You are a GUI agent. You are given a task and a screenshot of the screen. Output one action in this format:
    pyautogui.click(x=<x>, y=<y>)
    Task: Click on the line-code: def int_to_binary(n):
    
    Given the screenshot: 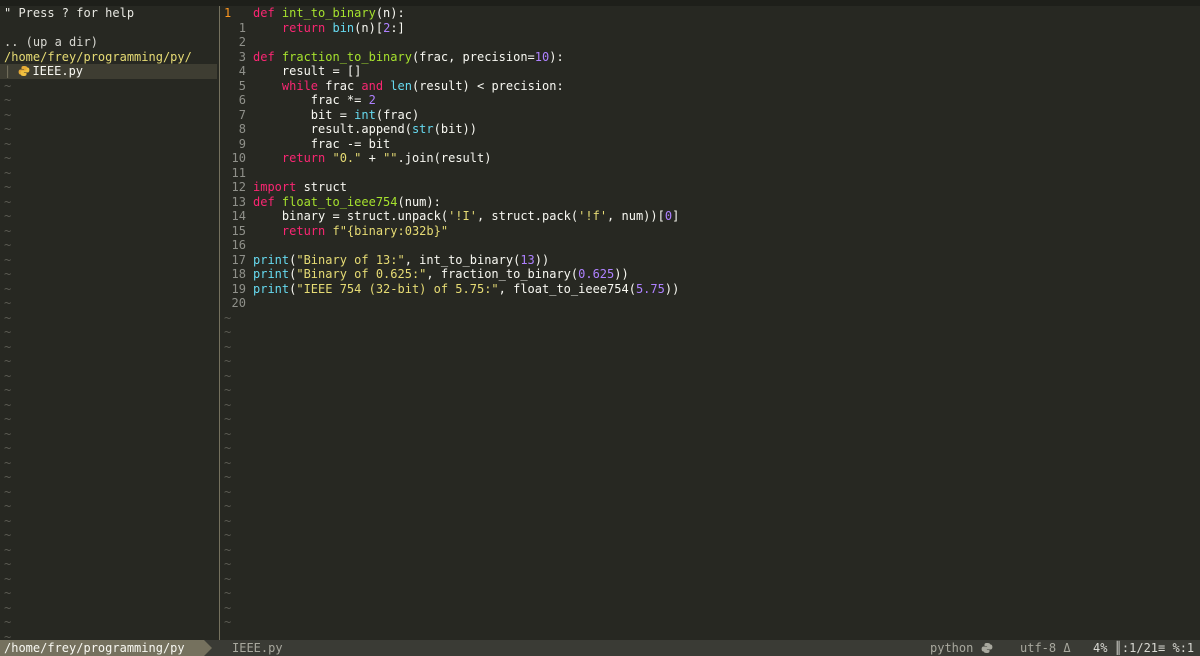 What is the action you would take?
    pyautogui.click(x=329, y=13)
    